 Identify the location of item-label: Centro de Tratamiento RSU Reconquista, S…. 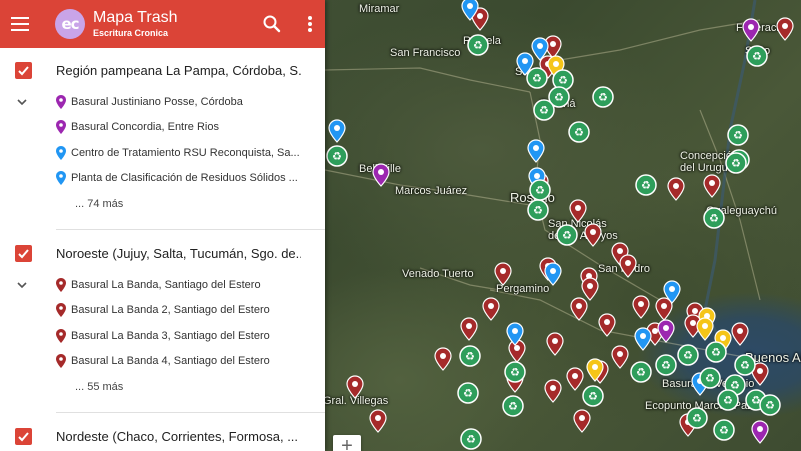
(185, 153).